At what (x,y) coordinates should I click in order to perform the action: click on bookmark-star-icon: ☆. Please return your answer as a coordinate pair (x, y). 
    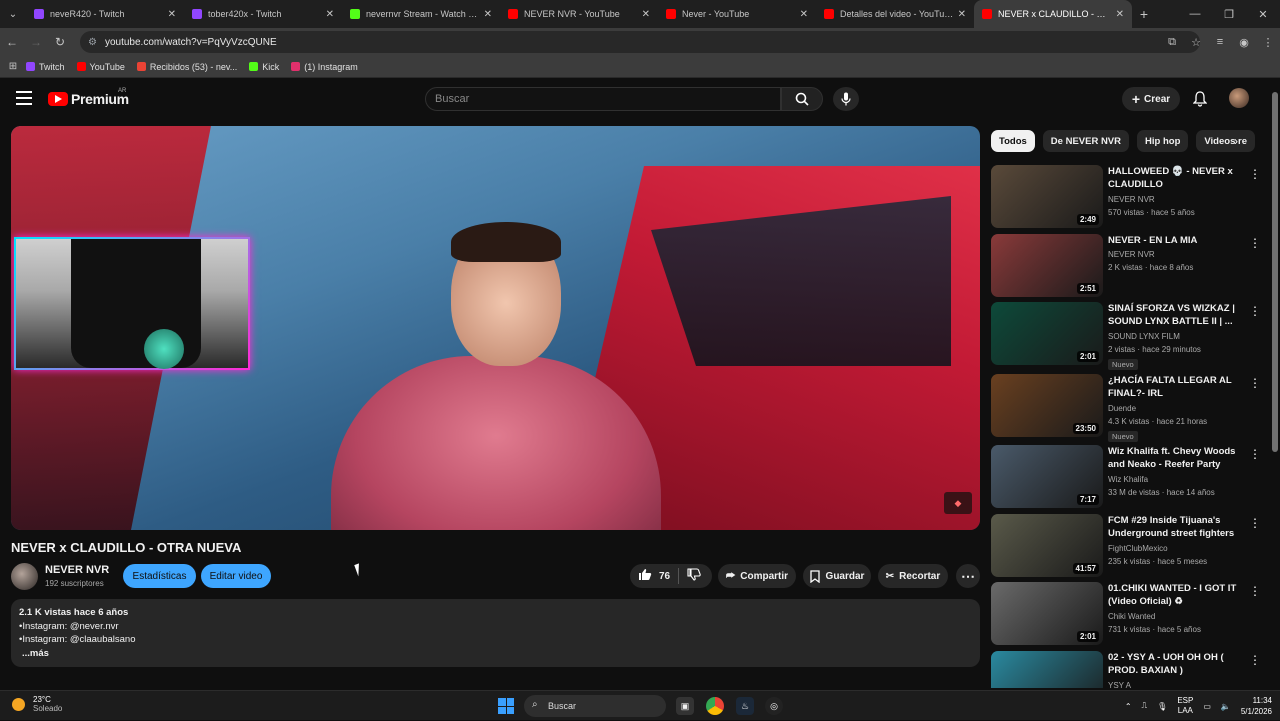
    Looking at the image, I should click on (1196, 42).